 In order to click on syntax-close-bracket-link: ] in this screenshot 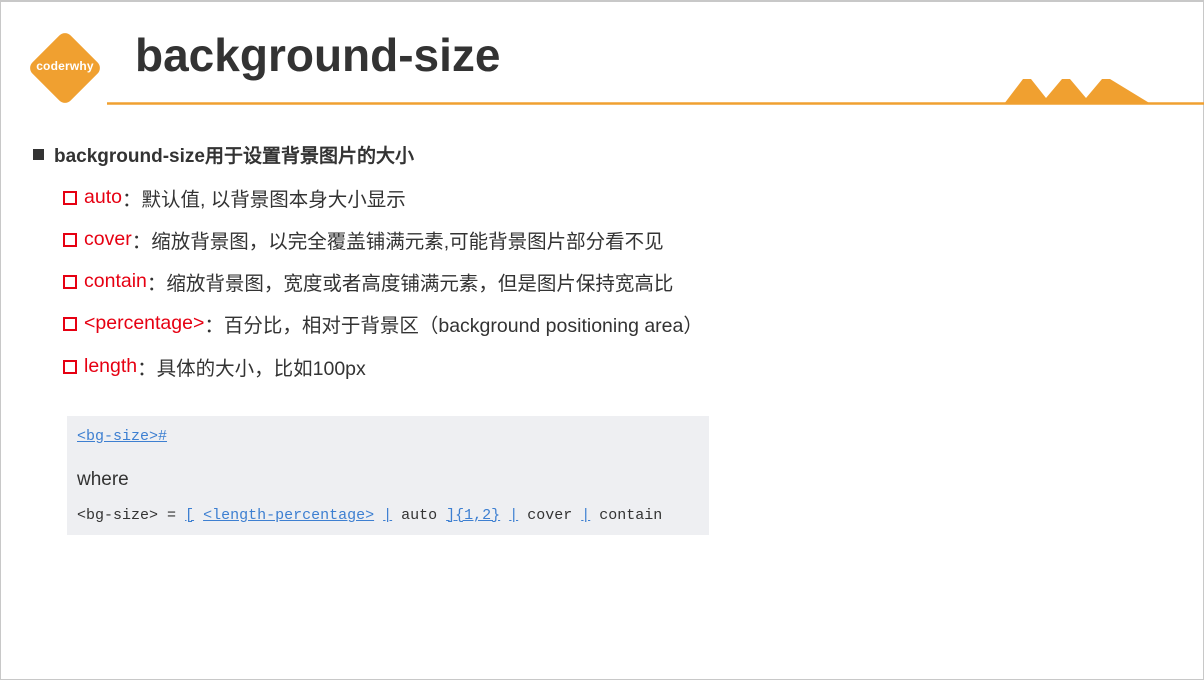, I will do `click(450, 515)`.